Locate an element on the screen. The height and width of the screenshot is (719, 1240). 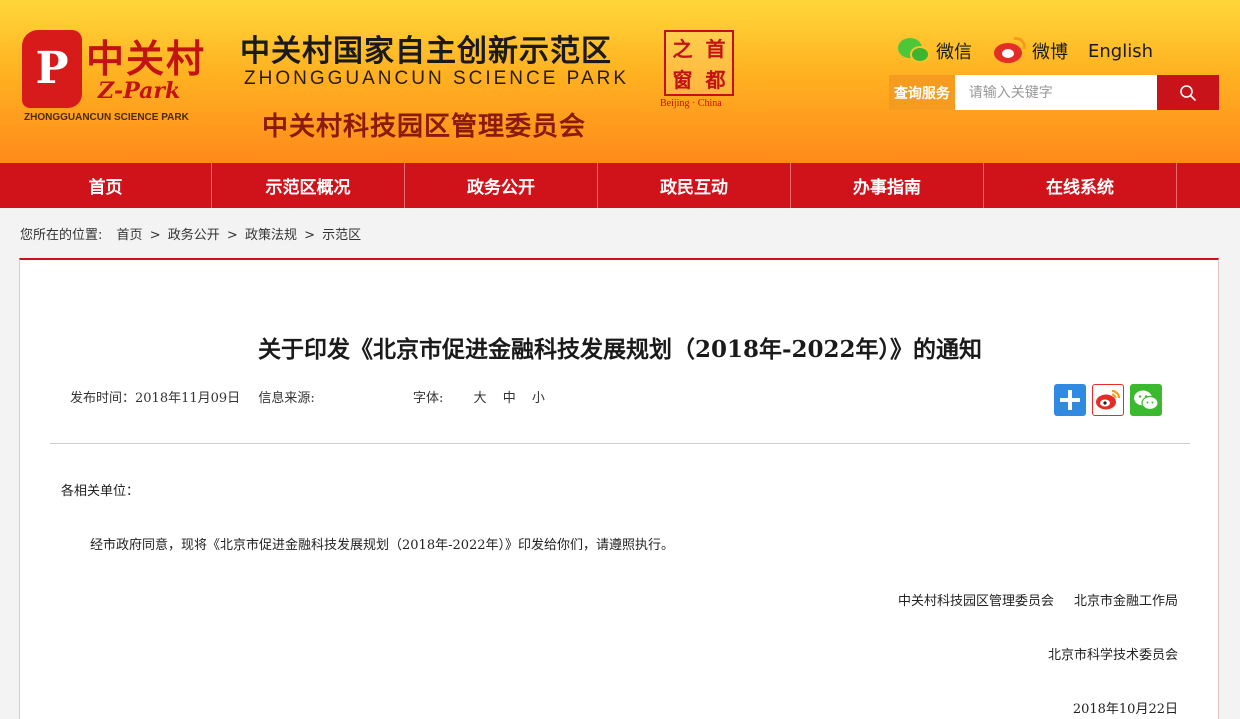
seal-caption: Beijing · China is located at coordinates (691, 103).